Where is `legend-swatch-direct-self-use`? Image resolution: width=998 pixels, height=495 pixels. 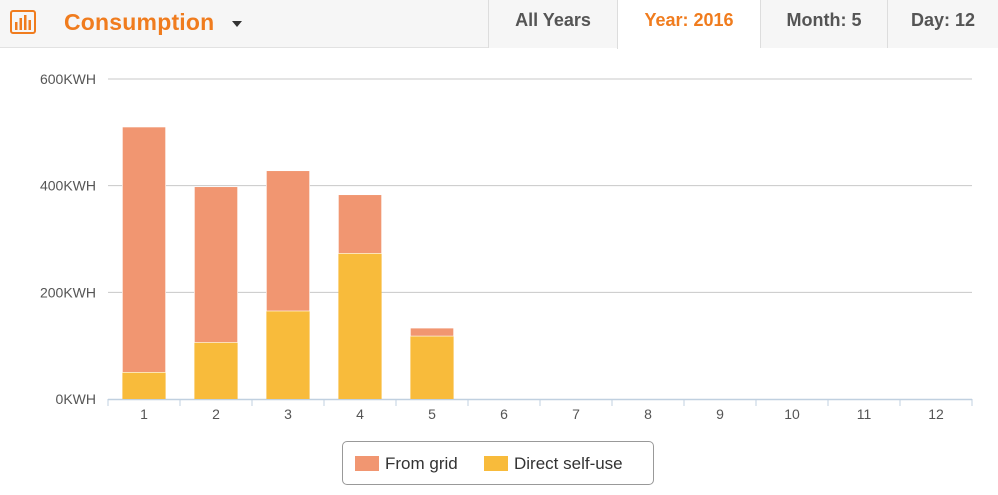 legend-swatch-direct-self-use is located at coordinates (496, 463).